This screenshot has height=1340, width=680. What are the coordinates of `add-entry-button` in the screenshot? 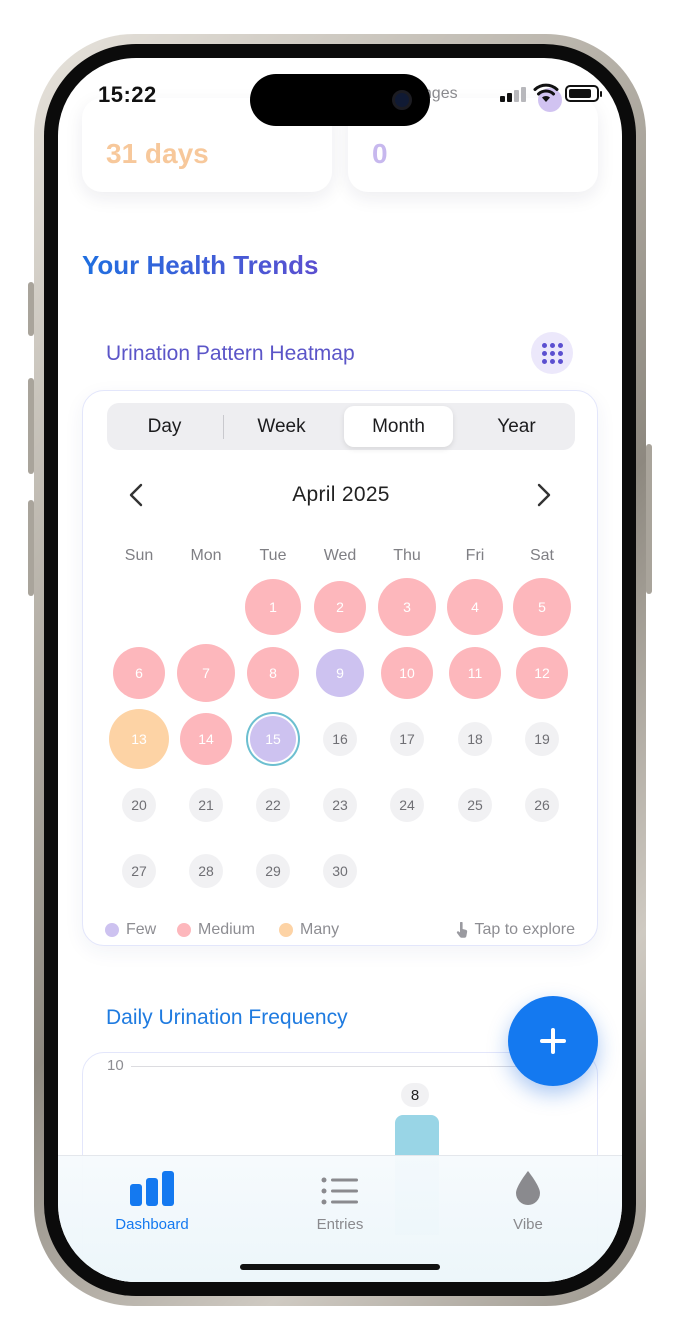 It's located at (553, 1041).